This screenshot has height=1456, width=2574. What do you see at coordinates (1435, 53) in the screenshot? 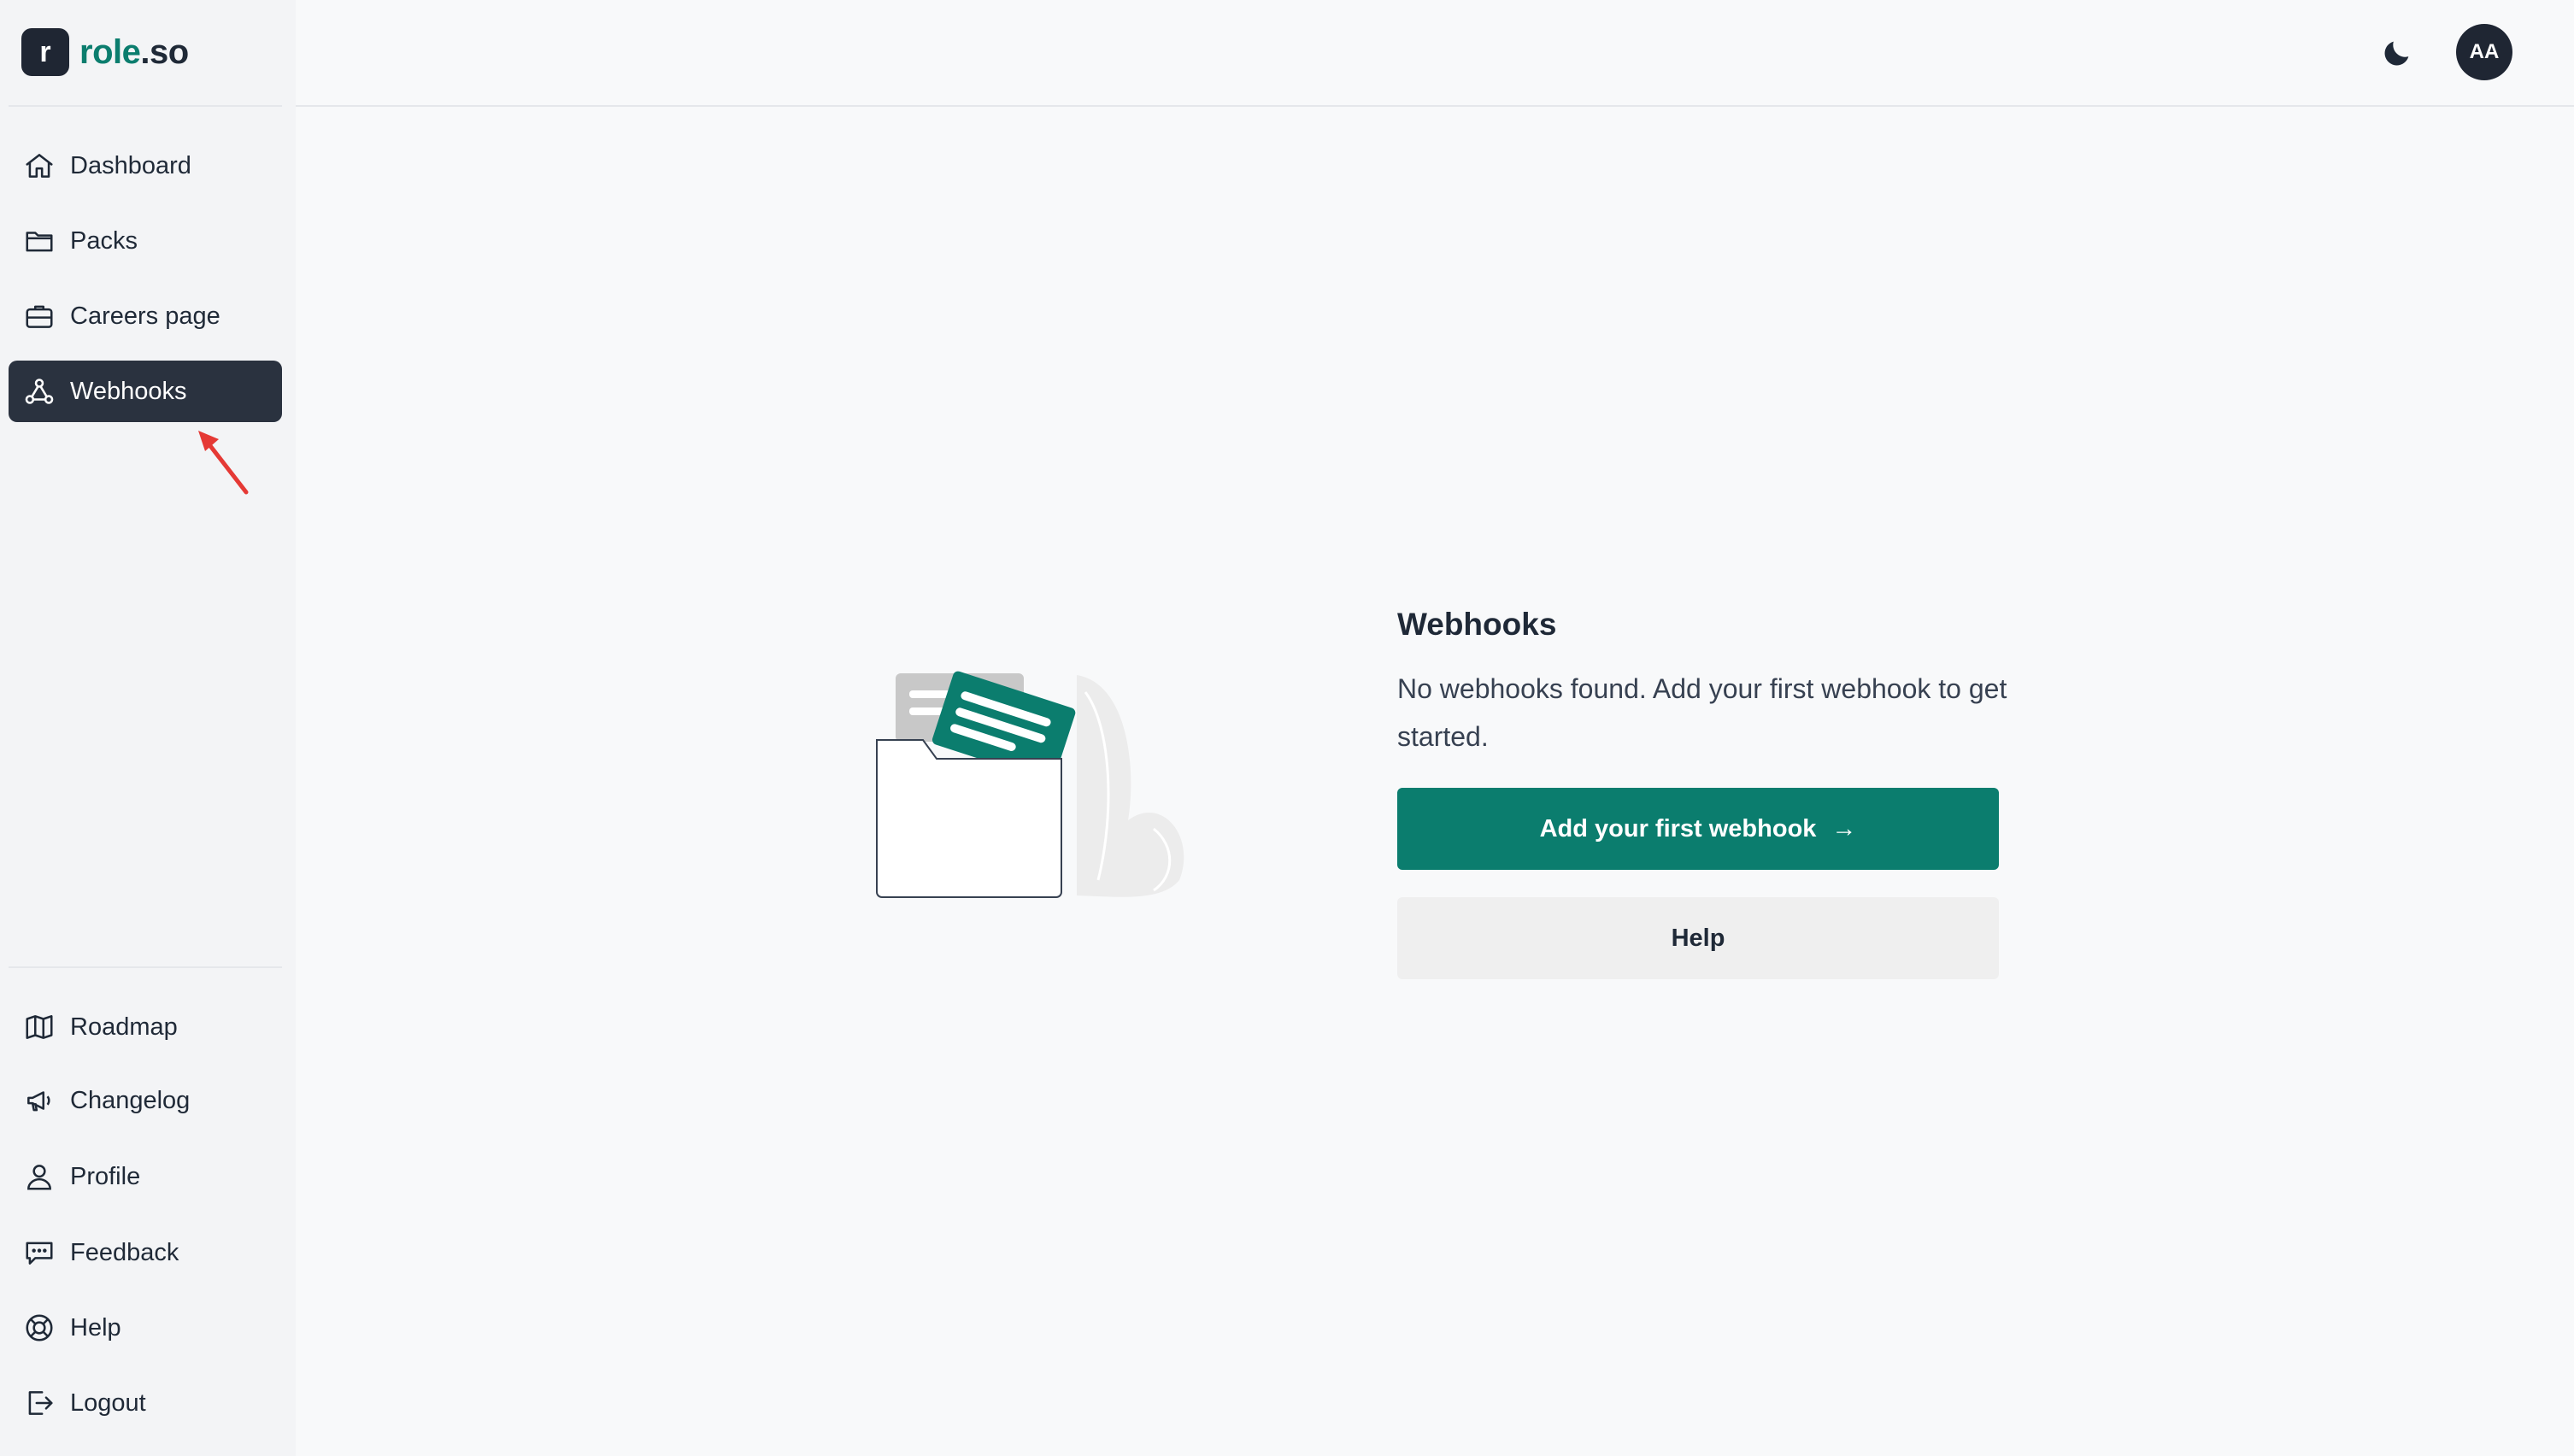
I see `top-header` at bounding box center [1435, 53].